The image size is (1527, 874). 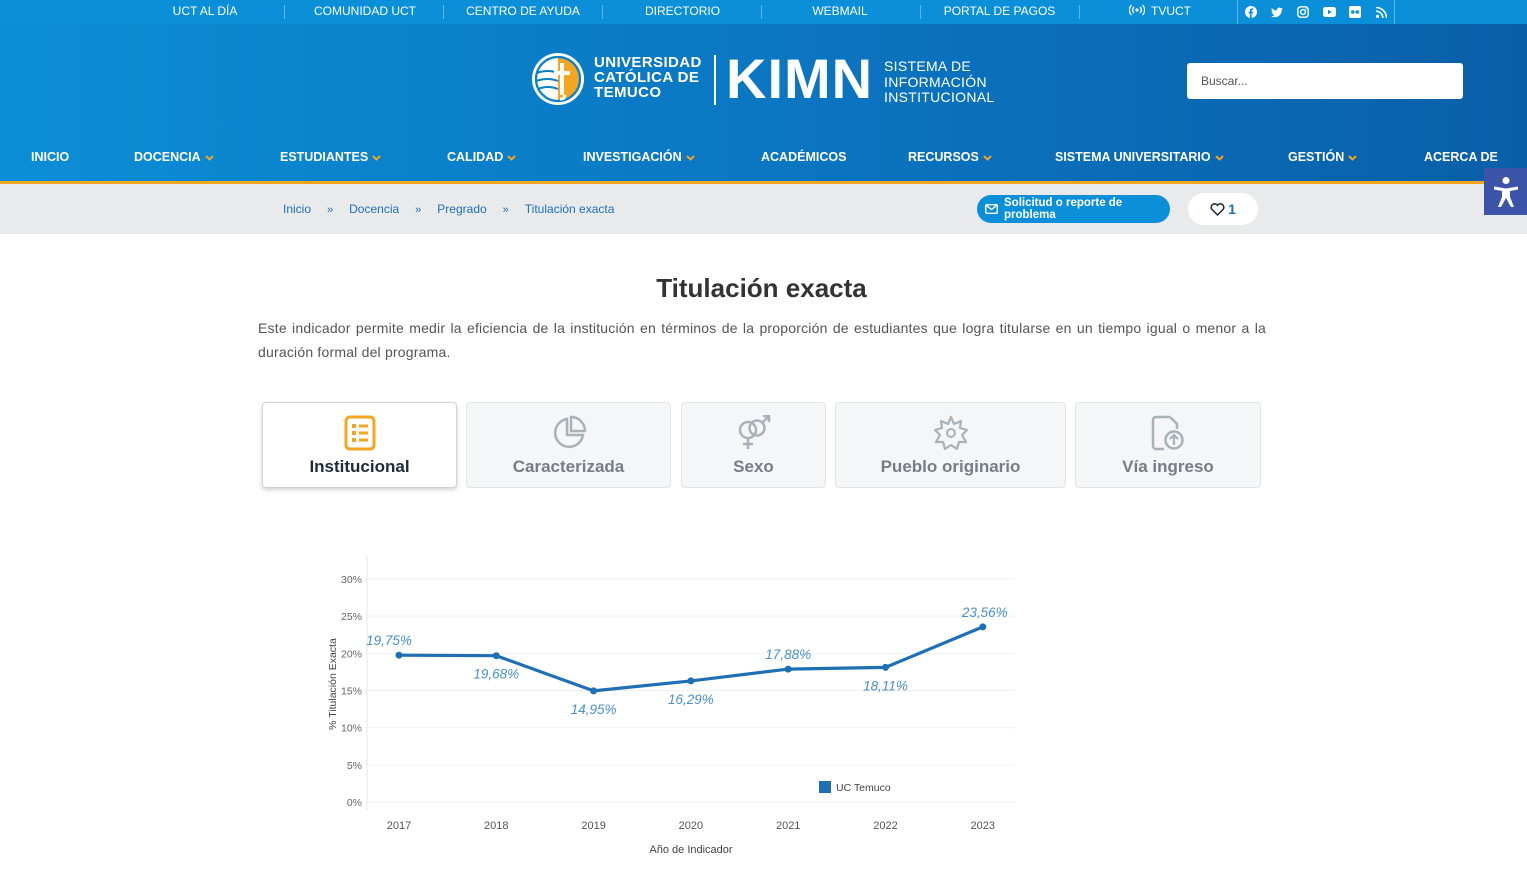 What do you see at coordinates (461, 209) in the screenshot?
I see `breadcrumb-pregrado: Pregrado` at bounding box center [461, 209].